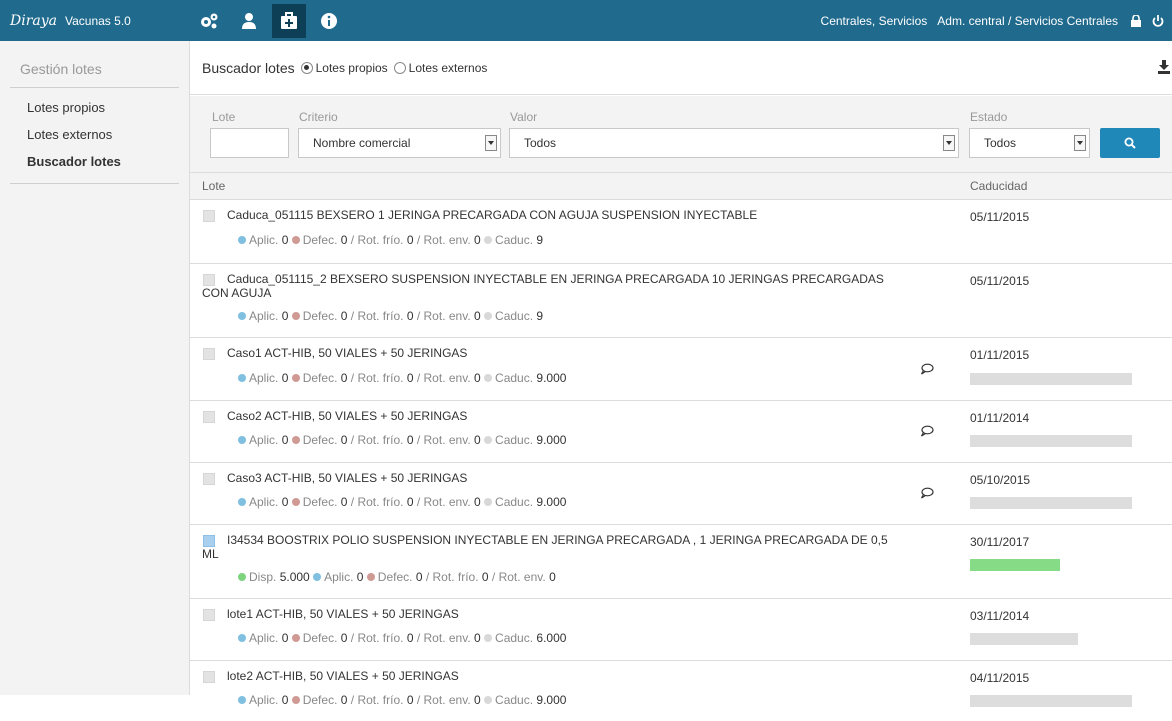  I want to click on radio-label-externos: Lotes externos, so click(448, 67).